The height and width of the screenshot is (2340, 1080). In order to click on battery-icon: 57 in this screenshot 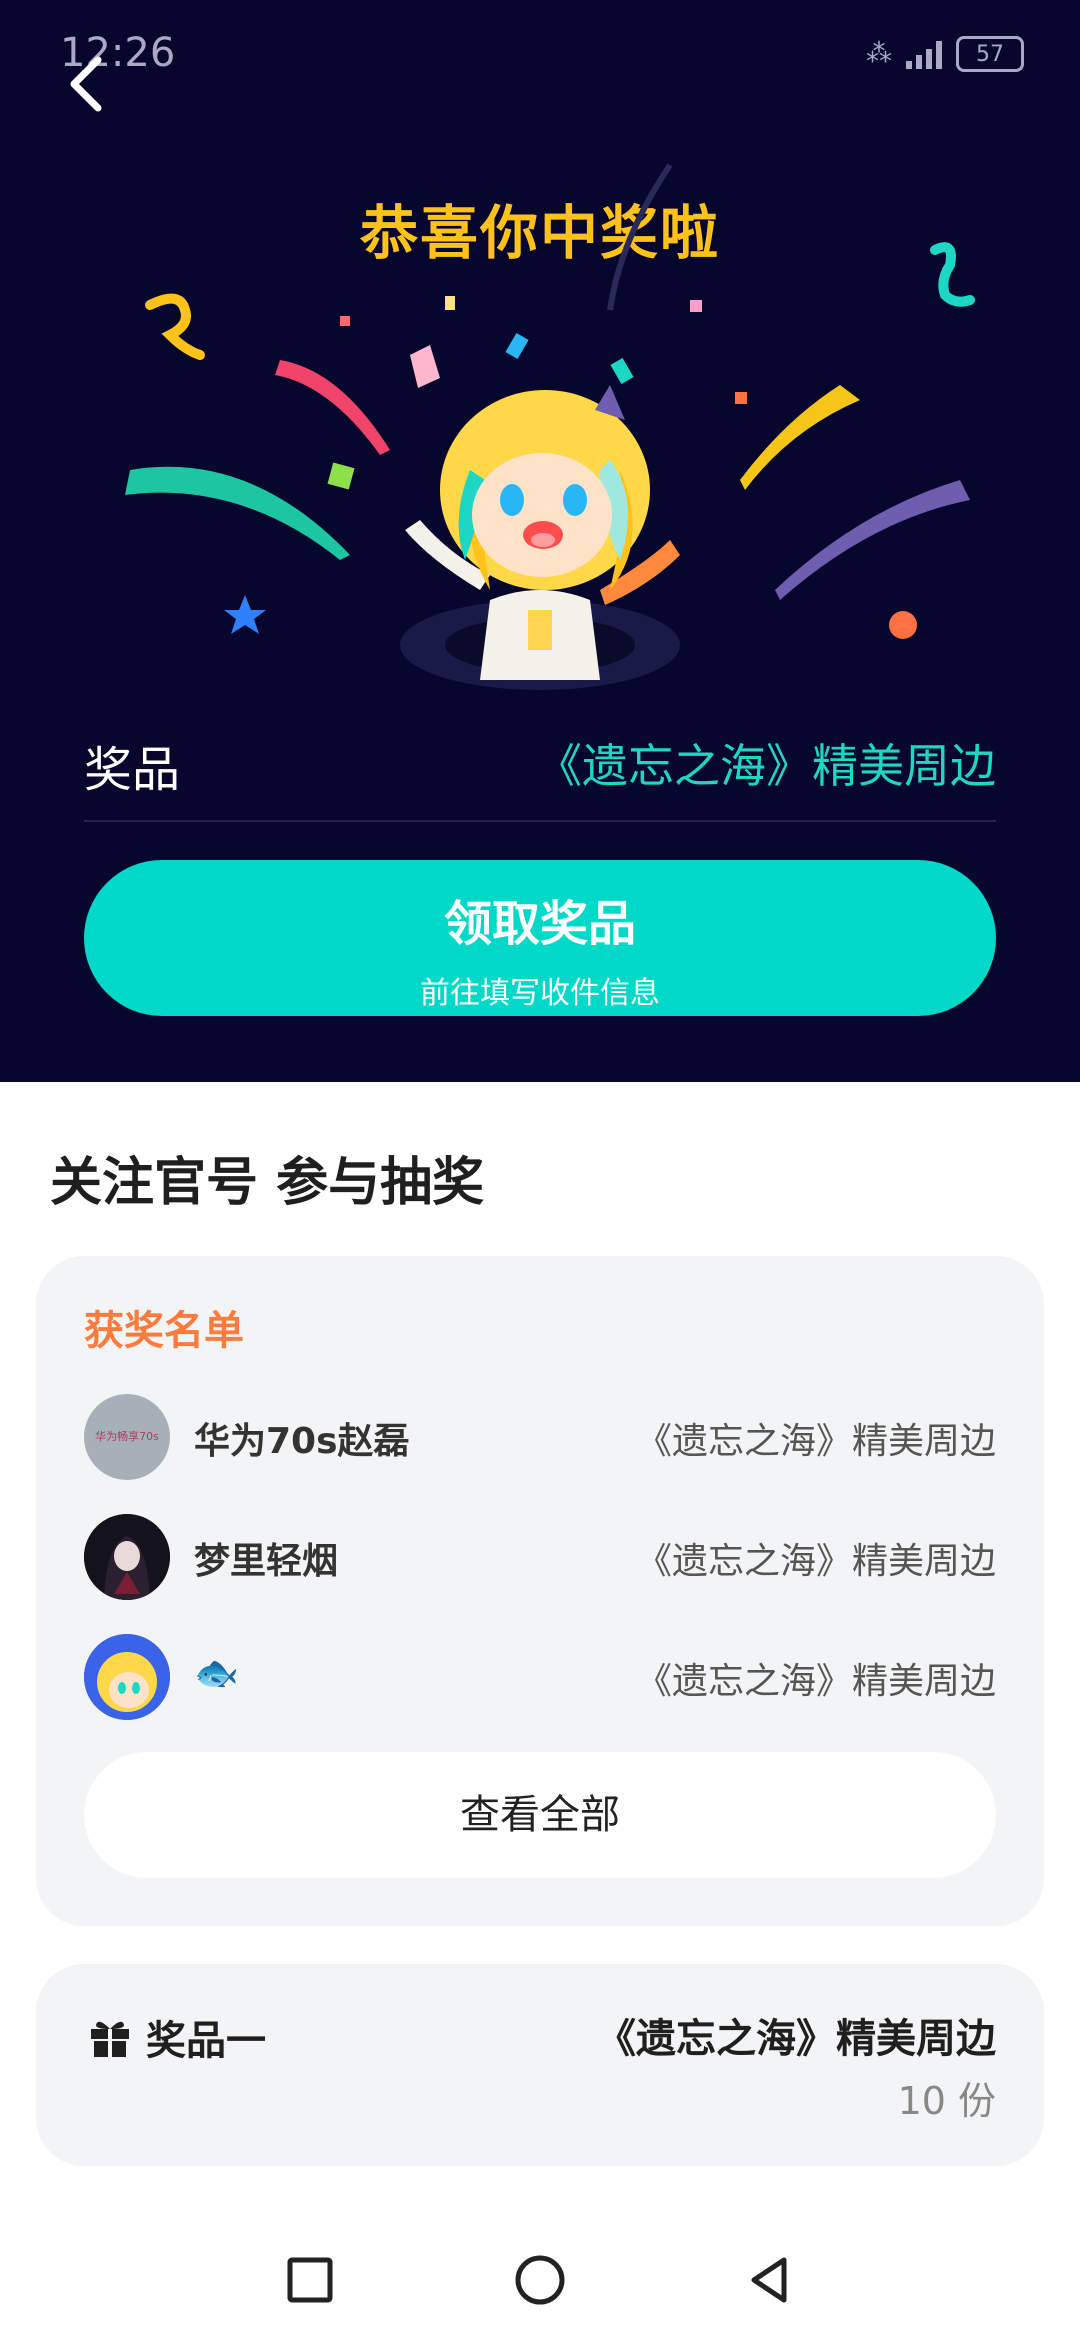, I will do `click(990, 54)`.